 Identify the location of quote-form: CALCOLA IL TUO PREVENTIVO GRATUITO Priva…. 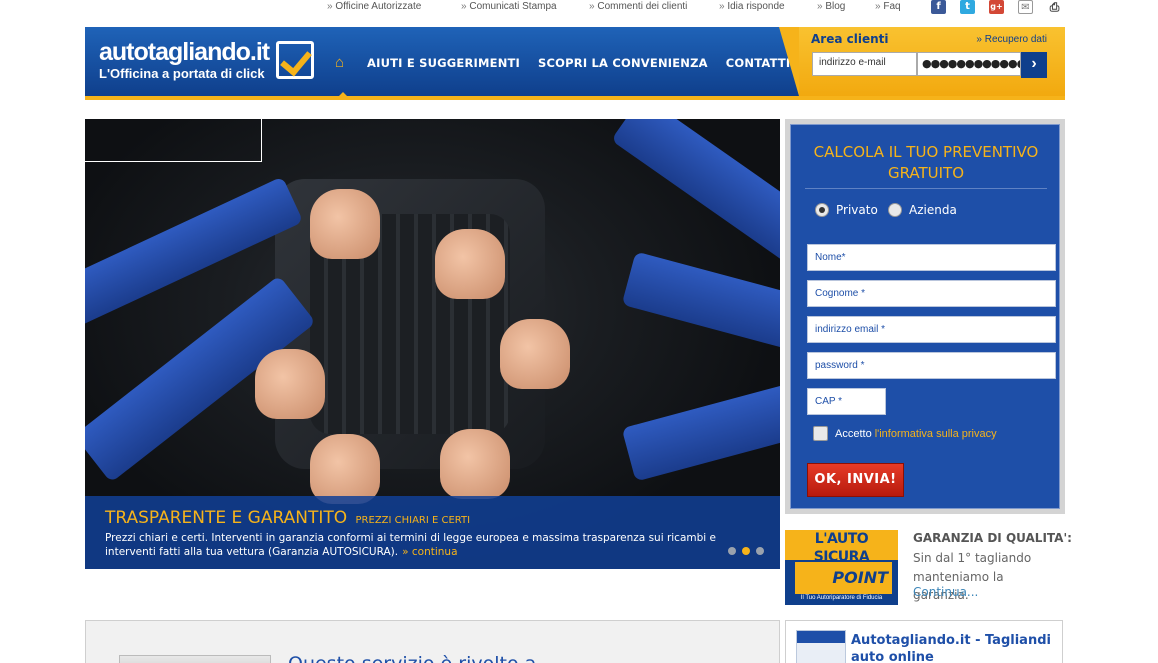
(925, 316).